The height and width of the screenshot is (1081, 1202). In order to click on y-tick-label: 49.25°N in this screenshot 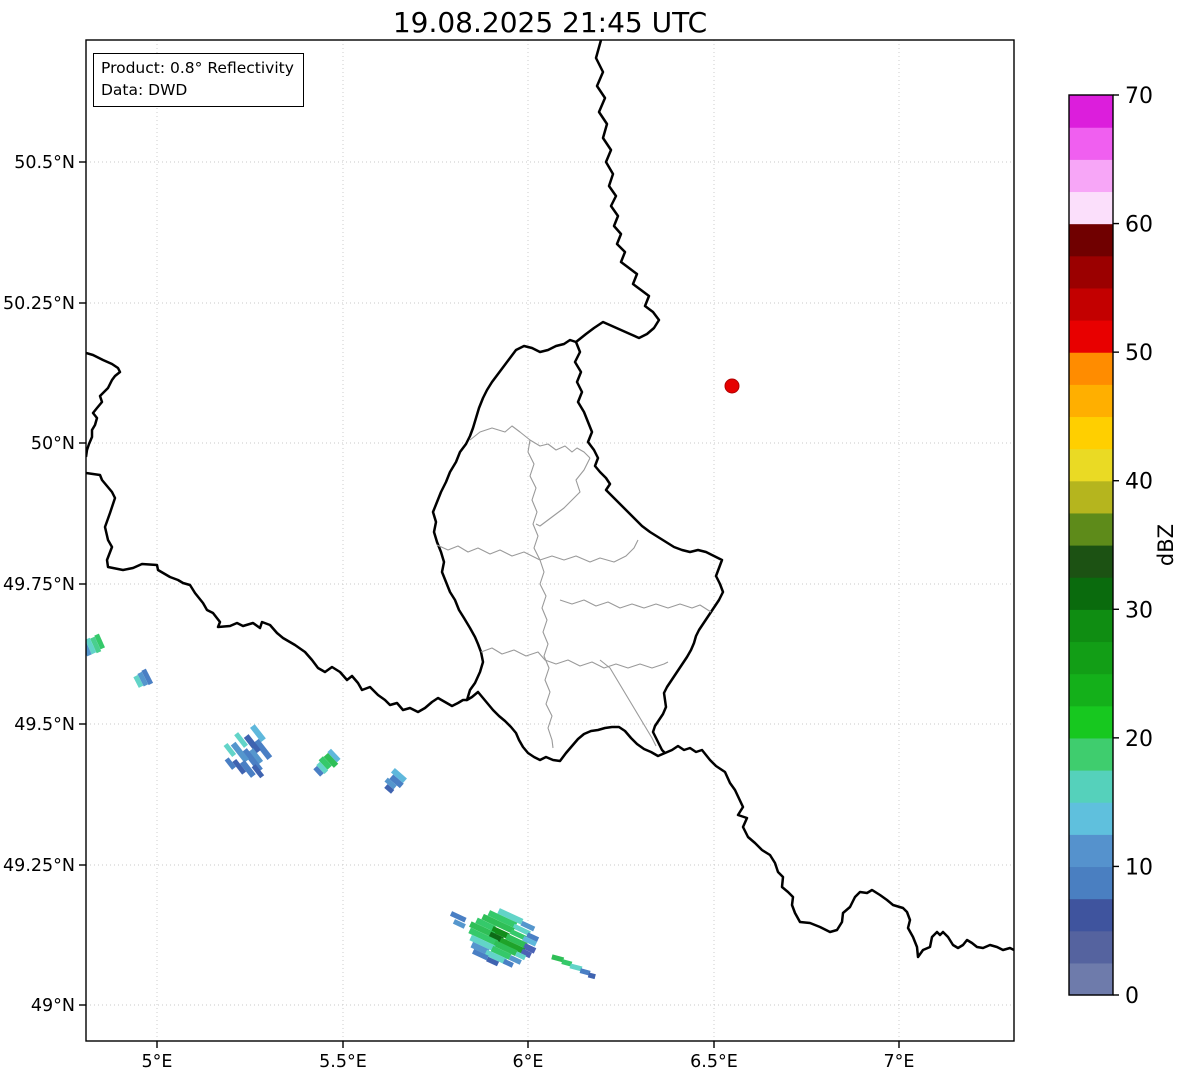, I will do `click(39, 866)`.